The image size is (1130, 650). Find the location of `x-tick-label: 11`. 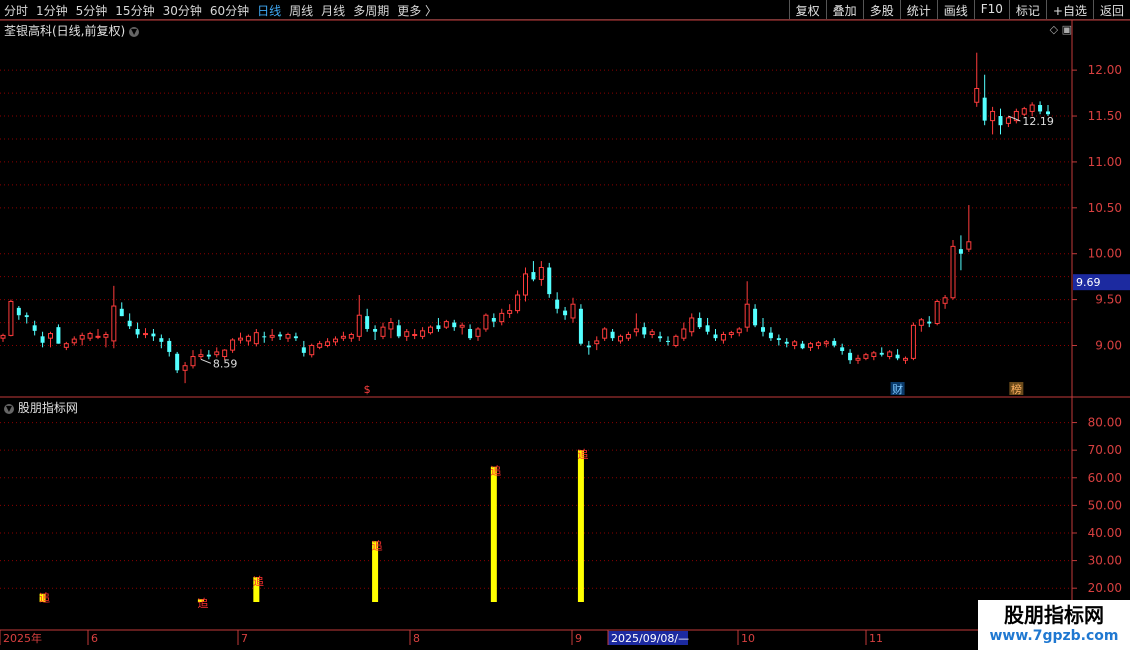

x-tick-label: 11 is located at coordinates (876, 638).